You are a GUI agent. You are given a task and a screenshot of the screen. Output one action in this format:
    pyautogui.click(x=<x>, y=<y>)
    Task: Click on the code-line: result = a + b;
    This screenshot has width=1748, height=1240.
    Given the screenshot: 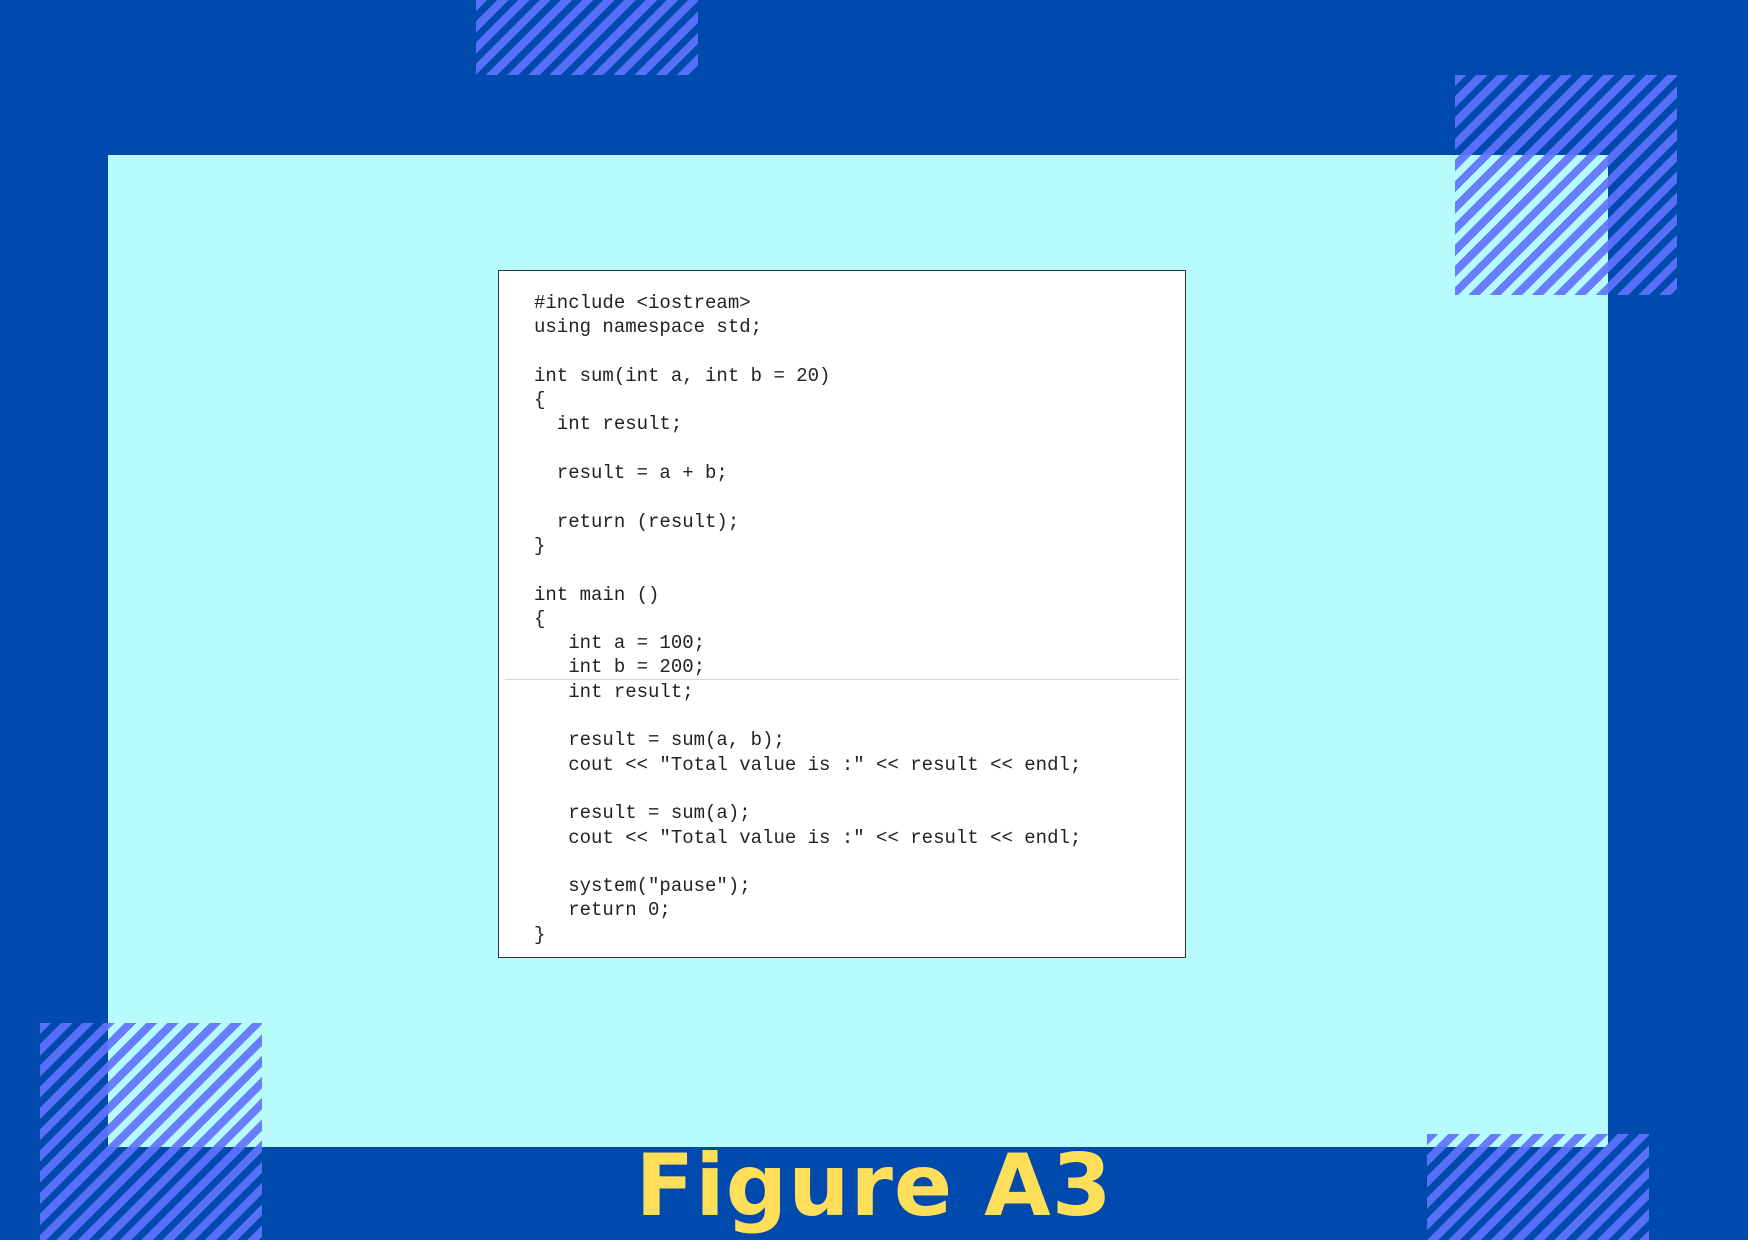 What is the action you would take?
    pyautogui.click(x=631, y=473)
    